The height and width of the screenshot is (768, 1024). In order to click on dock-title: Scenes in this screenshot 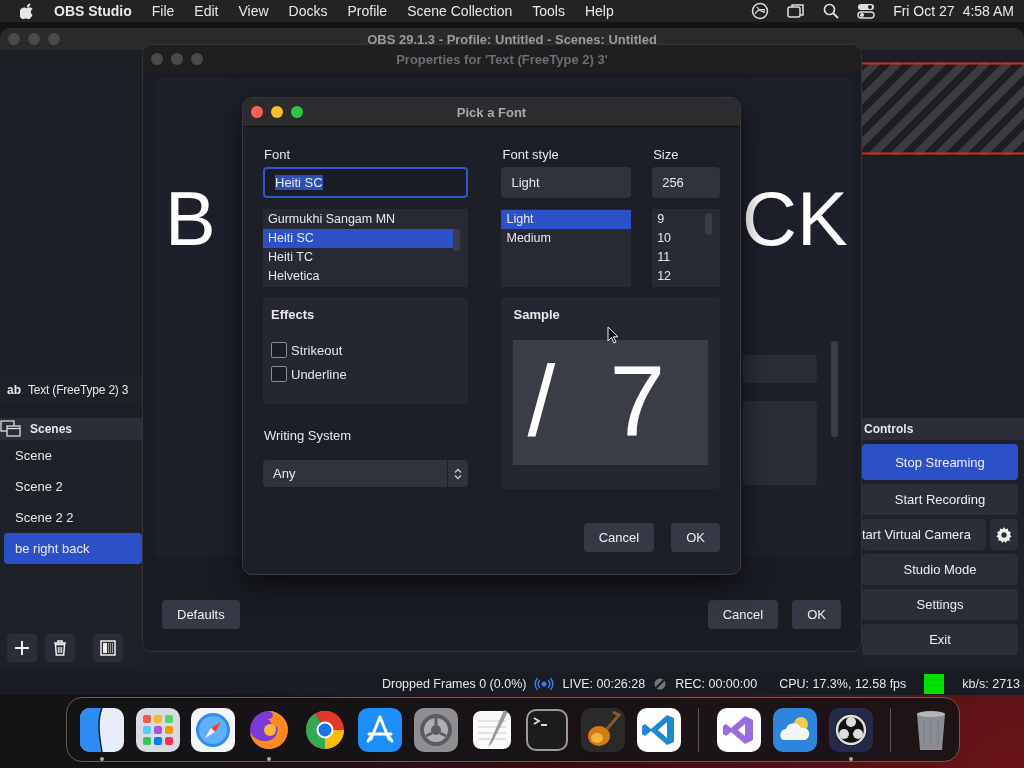, I will do `click(51, 429)`.